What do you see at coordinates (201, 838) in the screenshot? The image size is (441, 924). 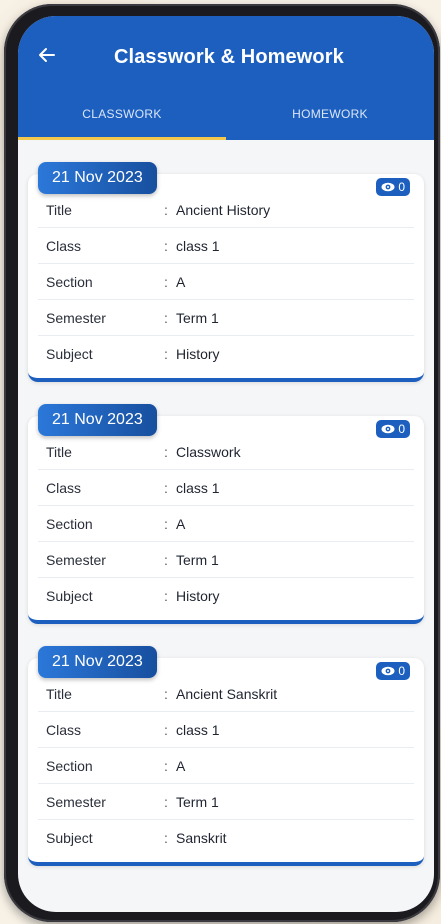 I see `row-value: Sanskrit` at bounding box center [201, 838].